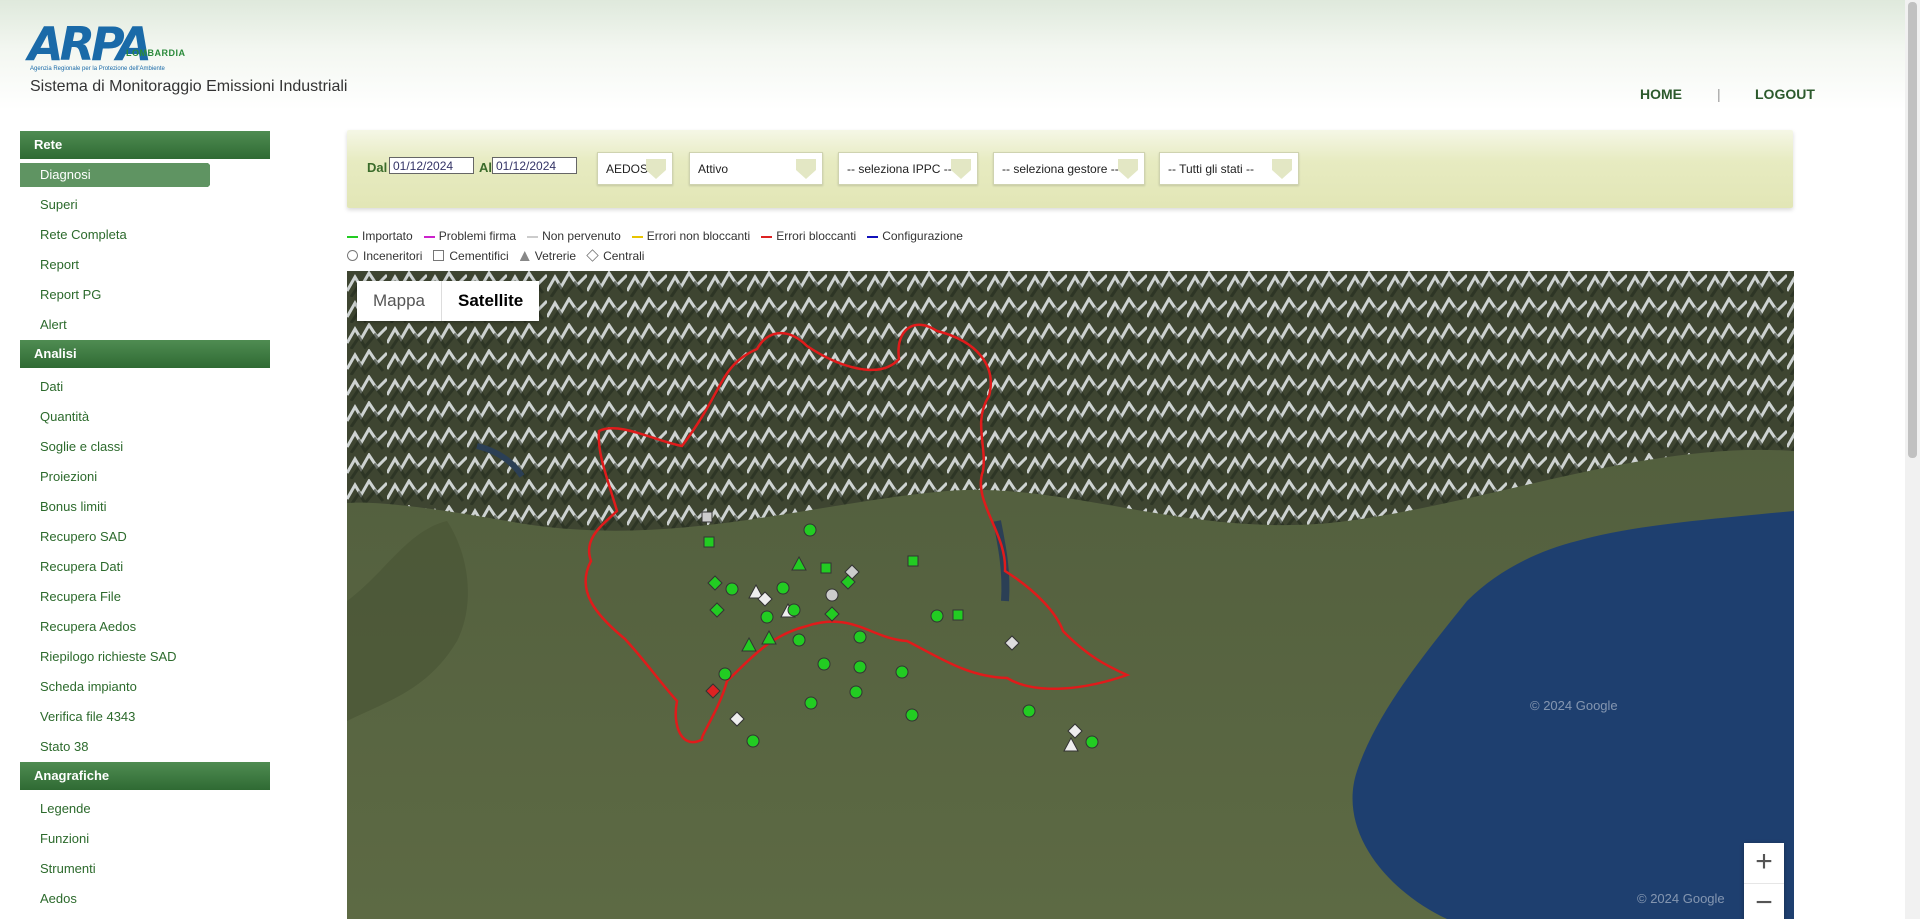 This screenshot has height=919, width=1920. What do you see at coordinates (524, 256) in the screenshot?
I see `triangle-icon` at bounding box center [524, 256].